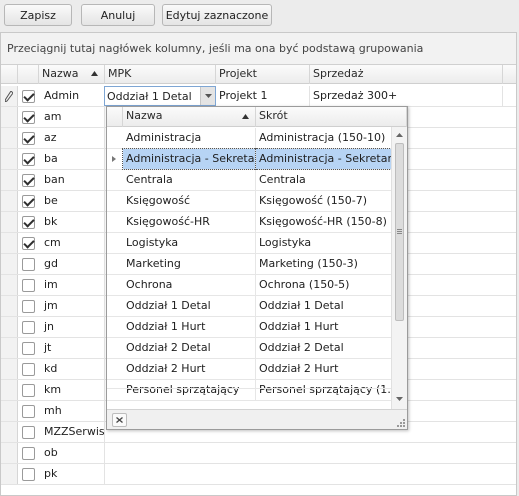 Image resolution: width=519 pixels, height=496 pixels. What do you see at coordinates (73, 159) in the screenshot?
I see `row-name-cell: ba` at bounding box center [73, 159].